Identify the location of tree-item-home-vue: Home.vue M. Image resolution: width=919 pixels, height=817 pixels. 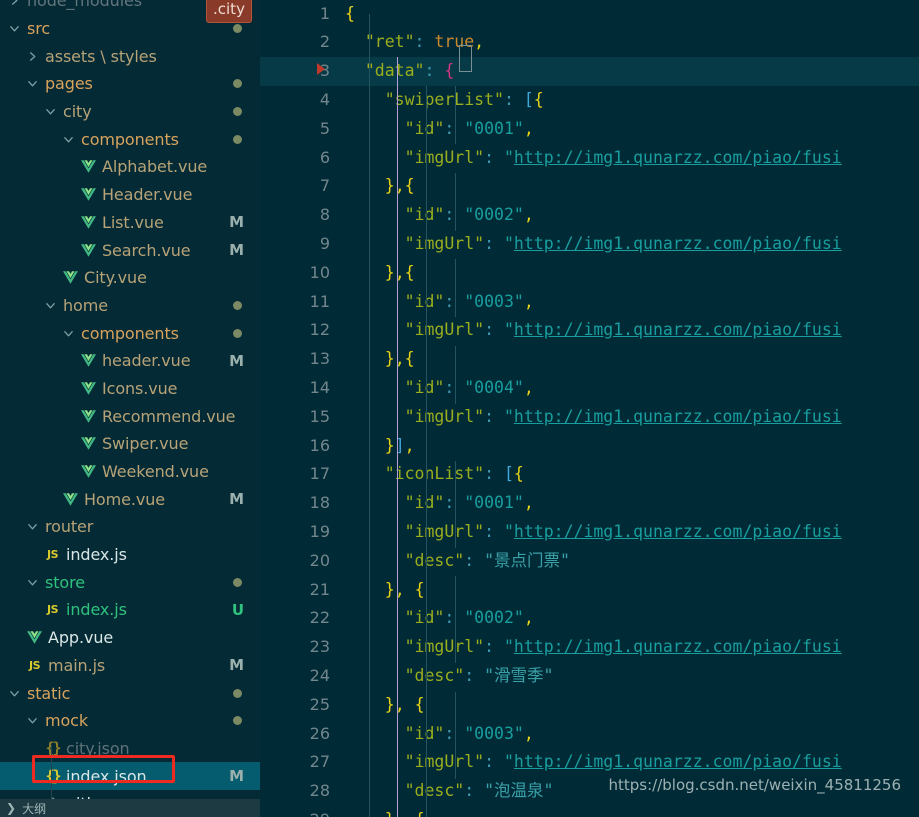
(130, 499).